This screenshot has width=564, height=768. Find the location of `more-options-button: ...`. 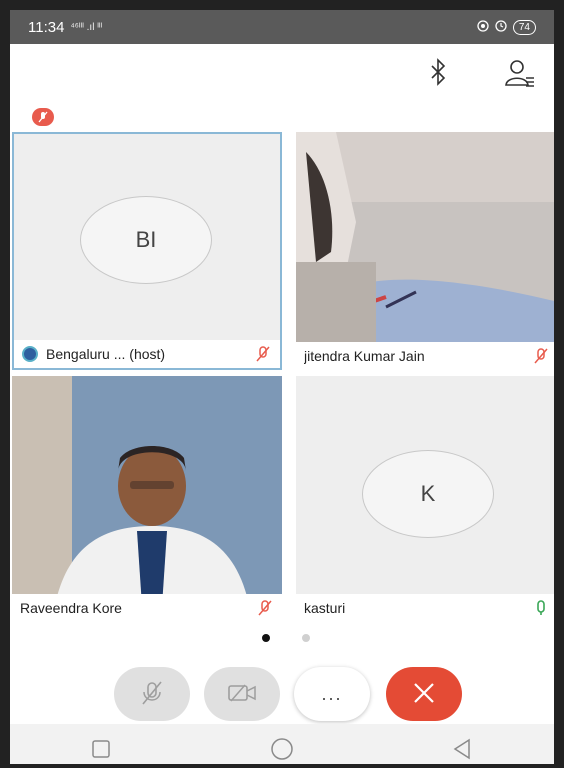

more-options-button: ... is located at coordinates (332, 694).